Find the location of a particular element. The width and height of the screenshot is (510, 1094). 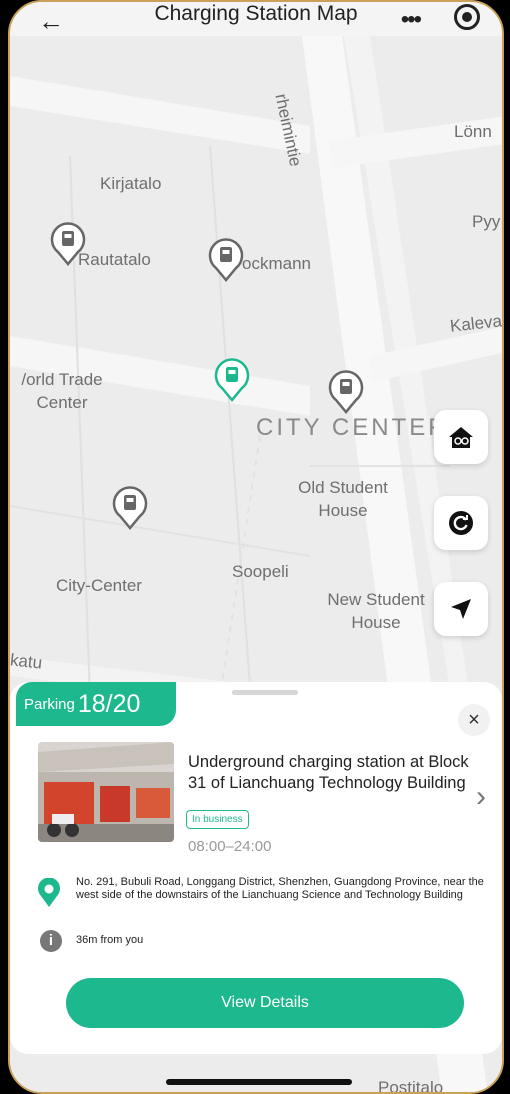

place-label: Soopeli is located at coordinates (260, 571).